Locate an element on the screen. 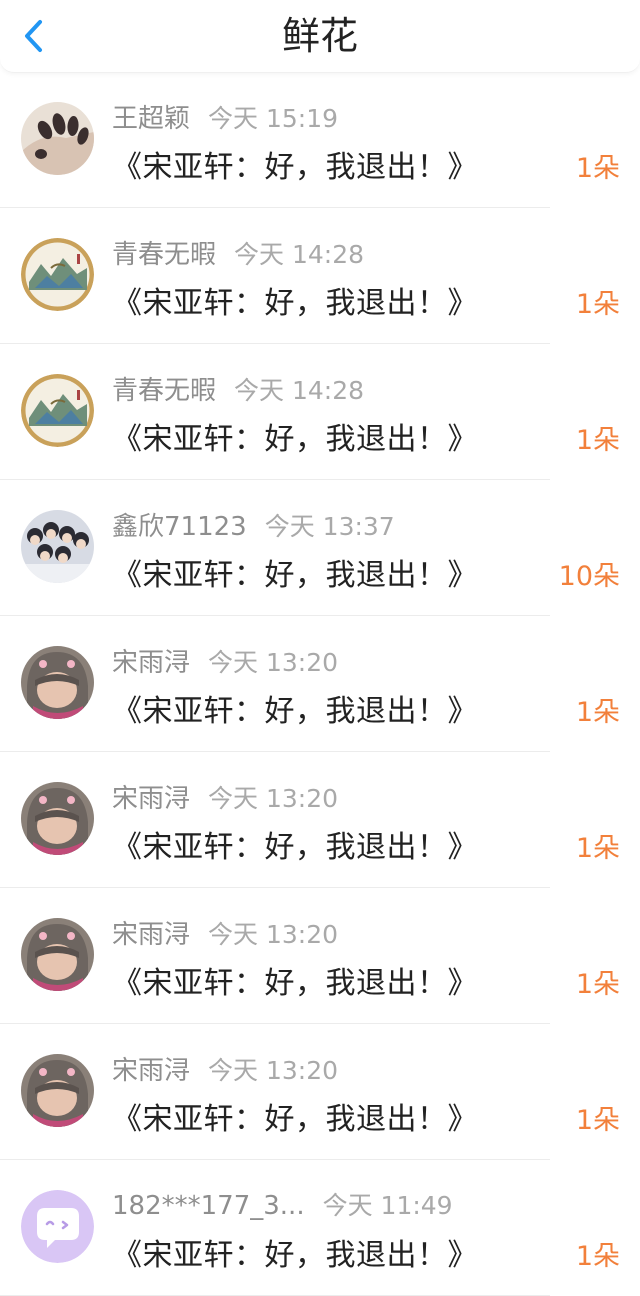 The width and height of the screenshot is (640, 1296). flower-count: 10朵 is located at coordinates (589, 576).